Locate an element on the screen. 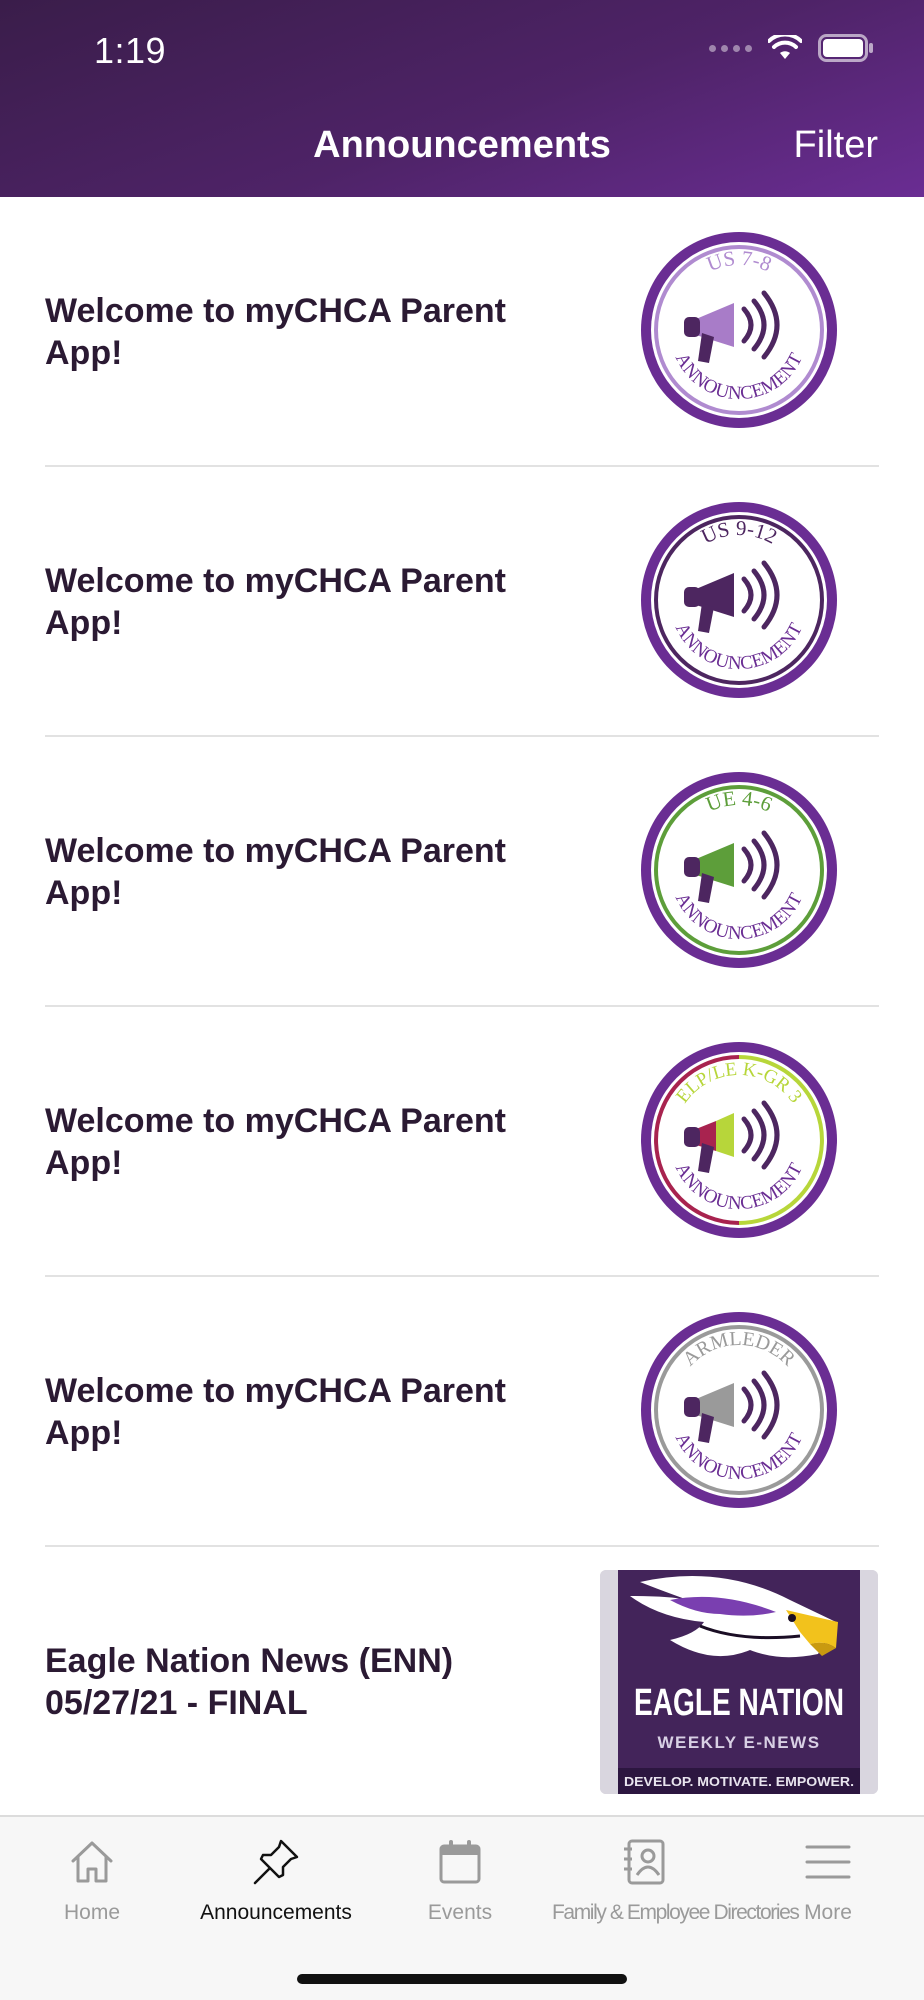 The width and height of the screenshot is (924, 2000). announcement-badge-elp-le-k-gr-3: ELP/LE K-GR 3 ANNOUNCEMENT is located at coordinates (739, 1140).